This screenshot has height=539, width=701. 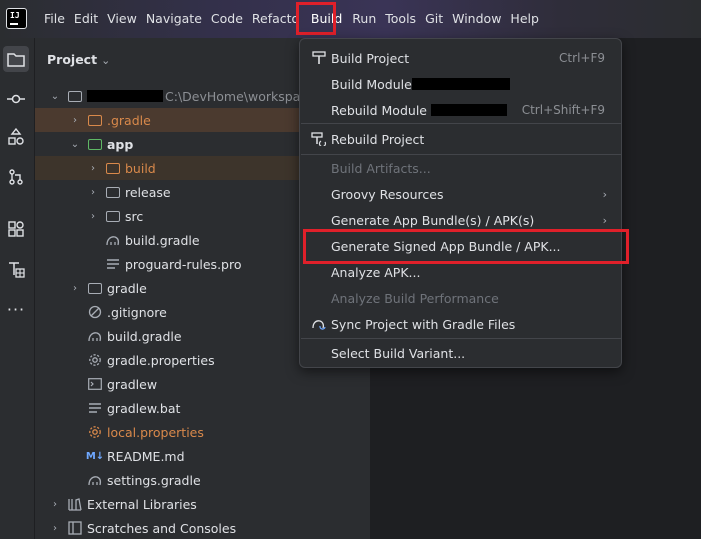 What do you see at coordinates (54, 19) in the screenshot?
I see `menu-file: File` at bounding box center [54, 19].